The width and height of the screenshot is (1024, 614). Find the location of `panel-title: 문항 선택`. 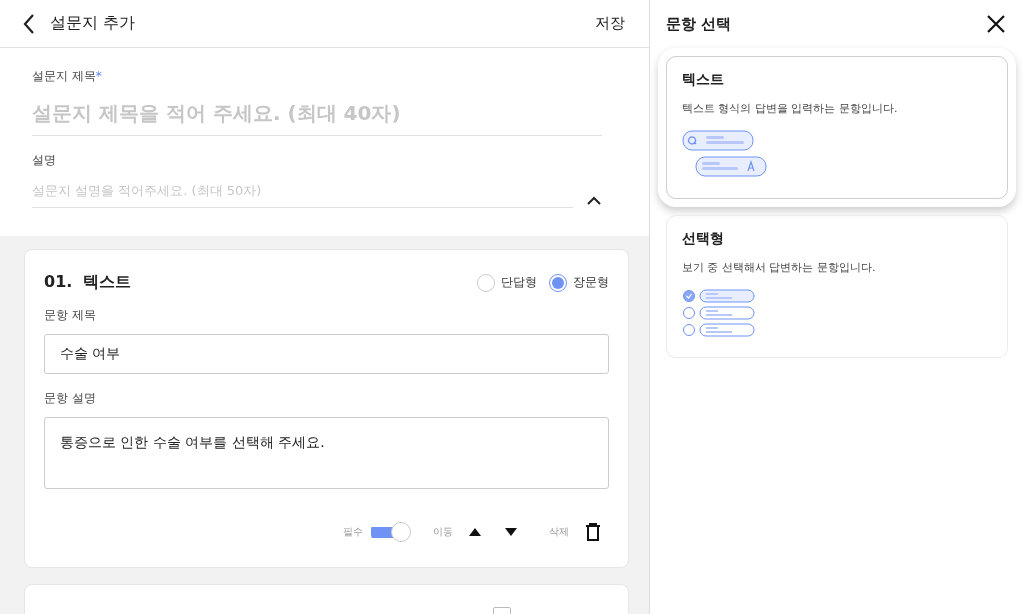

panel-title: 문항 선택 is located at coordinates (699, 24).